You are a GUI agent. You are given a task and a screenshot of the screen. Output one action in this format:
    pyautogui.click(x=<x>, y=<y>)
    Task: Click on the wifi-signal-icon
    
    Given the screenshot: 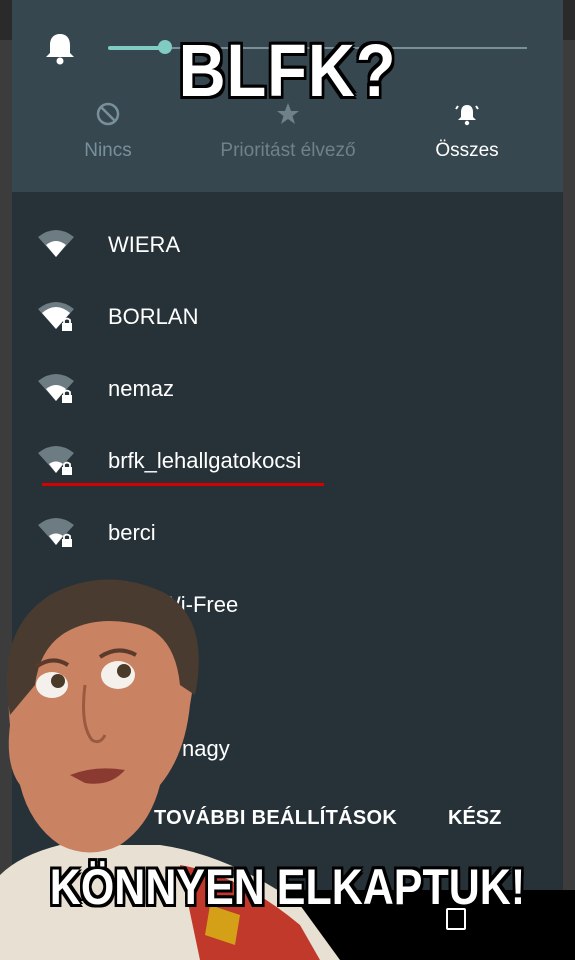 What is the action you would take?
    pyautogui.click(x=56, y=243)
    